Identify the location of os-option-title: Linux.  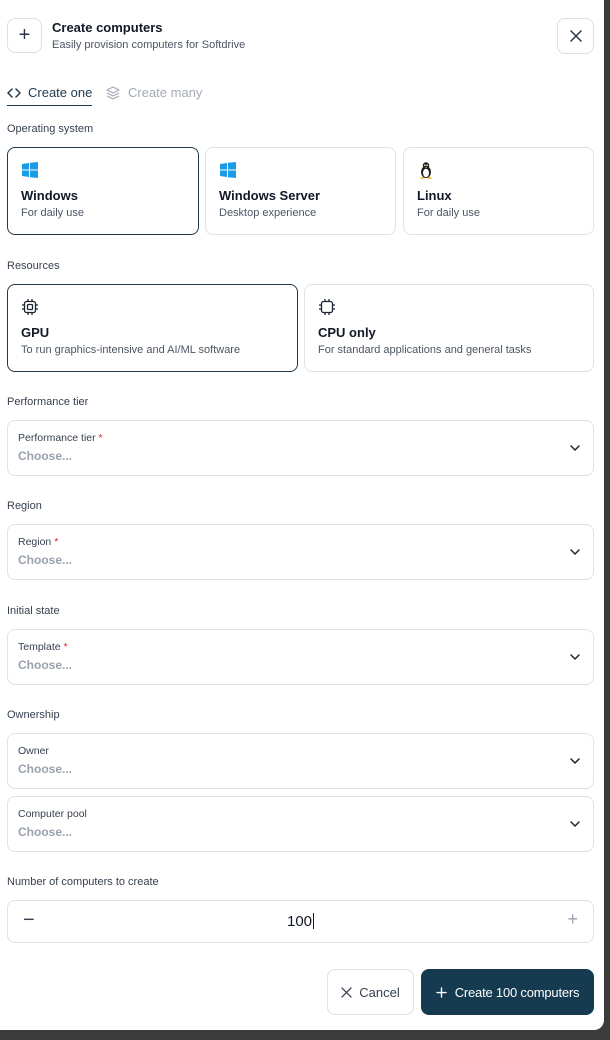
(434, 195).